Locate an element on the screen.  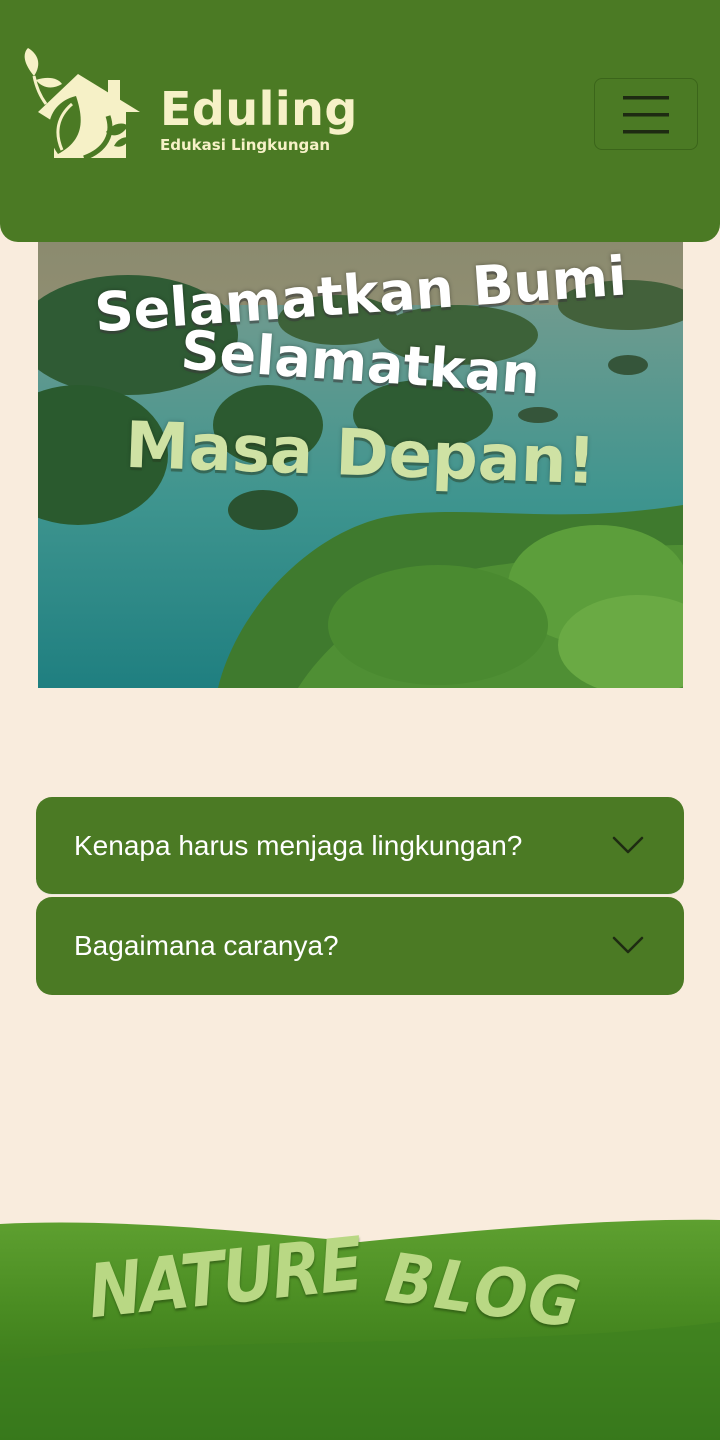
menu-button is located at coordinates (646, 114).